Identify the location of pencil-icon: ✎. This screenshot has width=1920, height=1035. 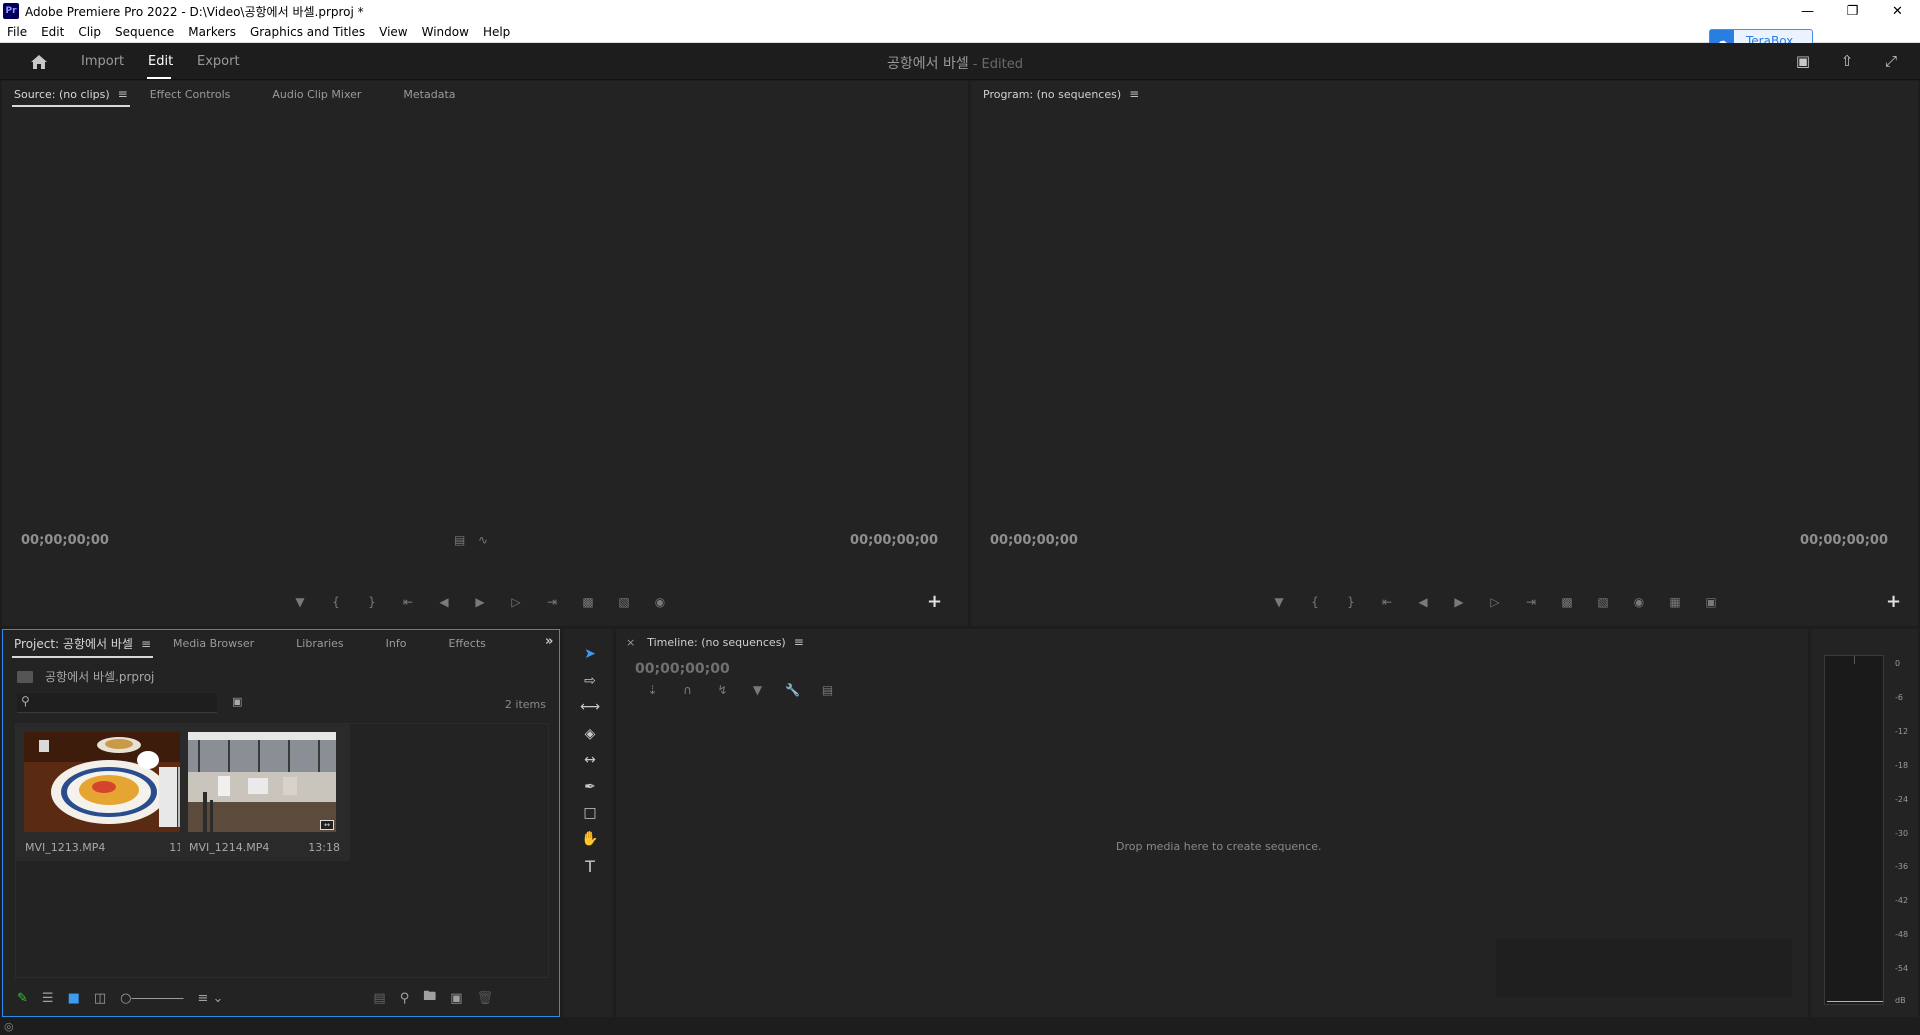
(22, 998).